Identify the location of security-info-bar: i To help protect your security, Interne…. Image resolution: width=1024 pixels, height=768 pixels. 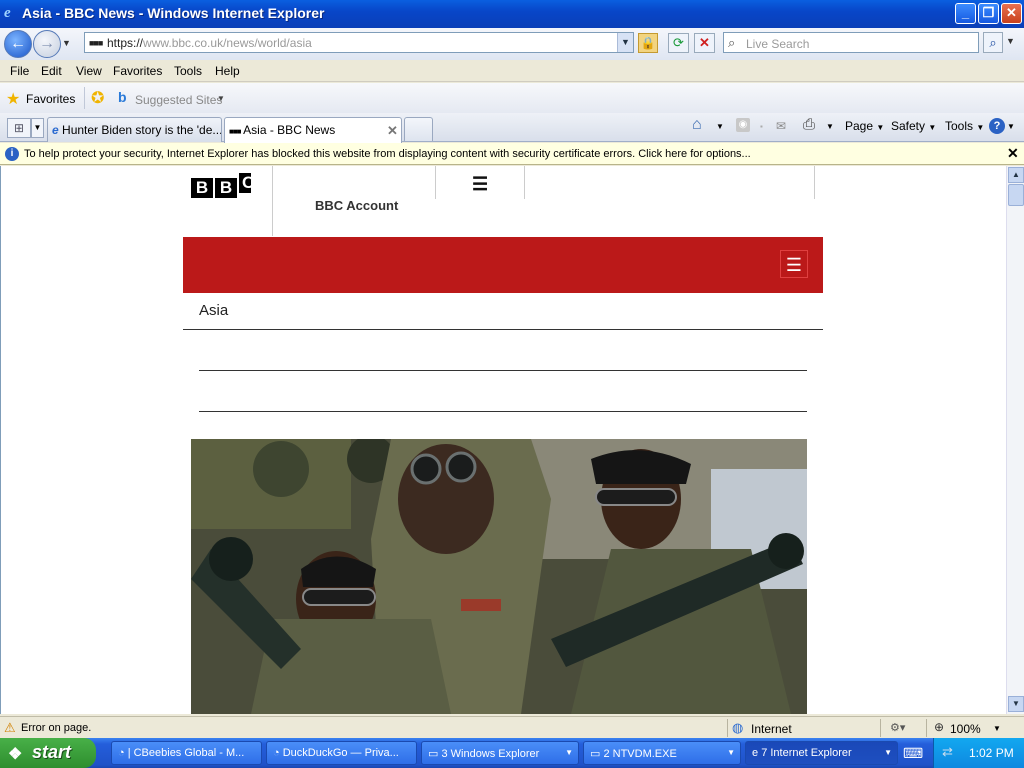
(512, 154).